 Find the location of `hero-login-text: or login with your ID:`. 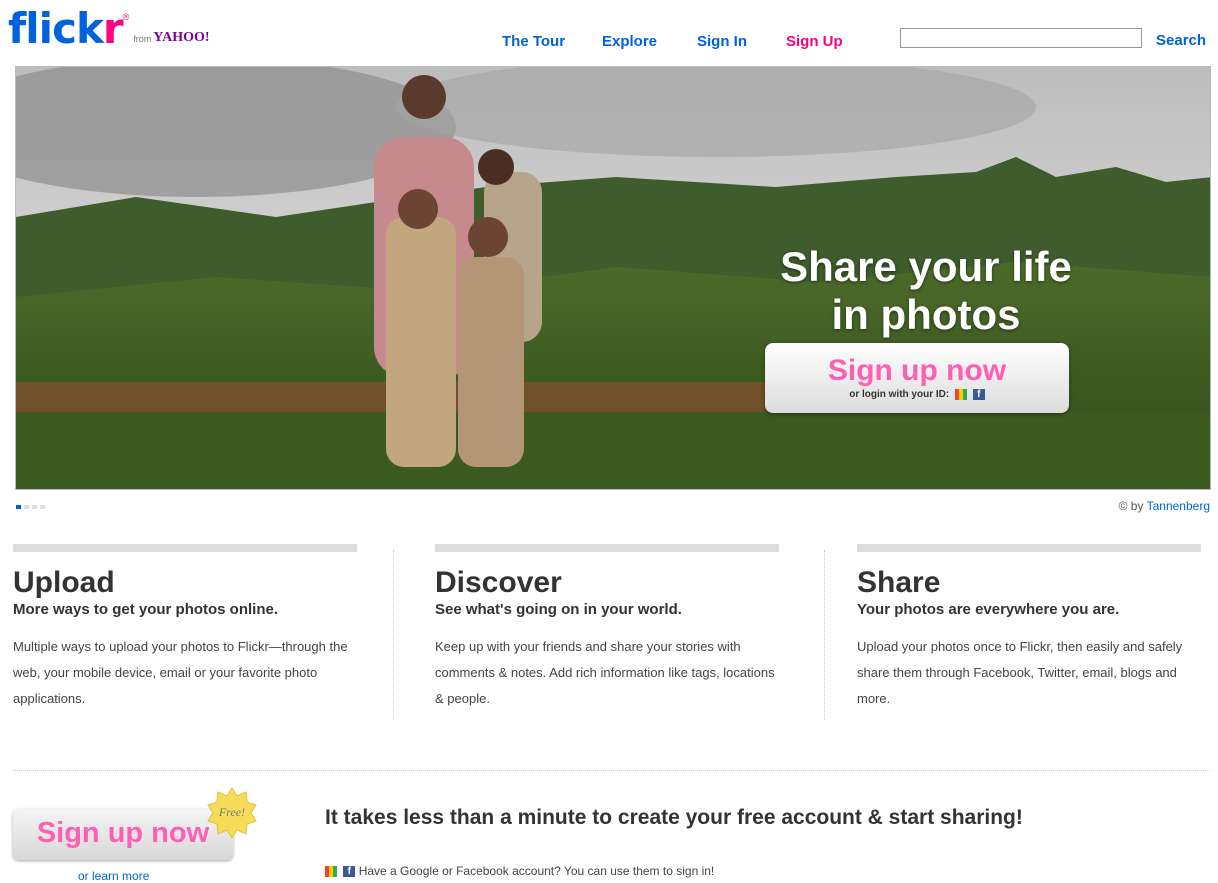

hero-login-text: or login with your ID: is located at coordinates (899, 395).